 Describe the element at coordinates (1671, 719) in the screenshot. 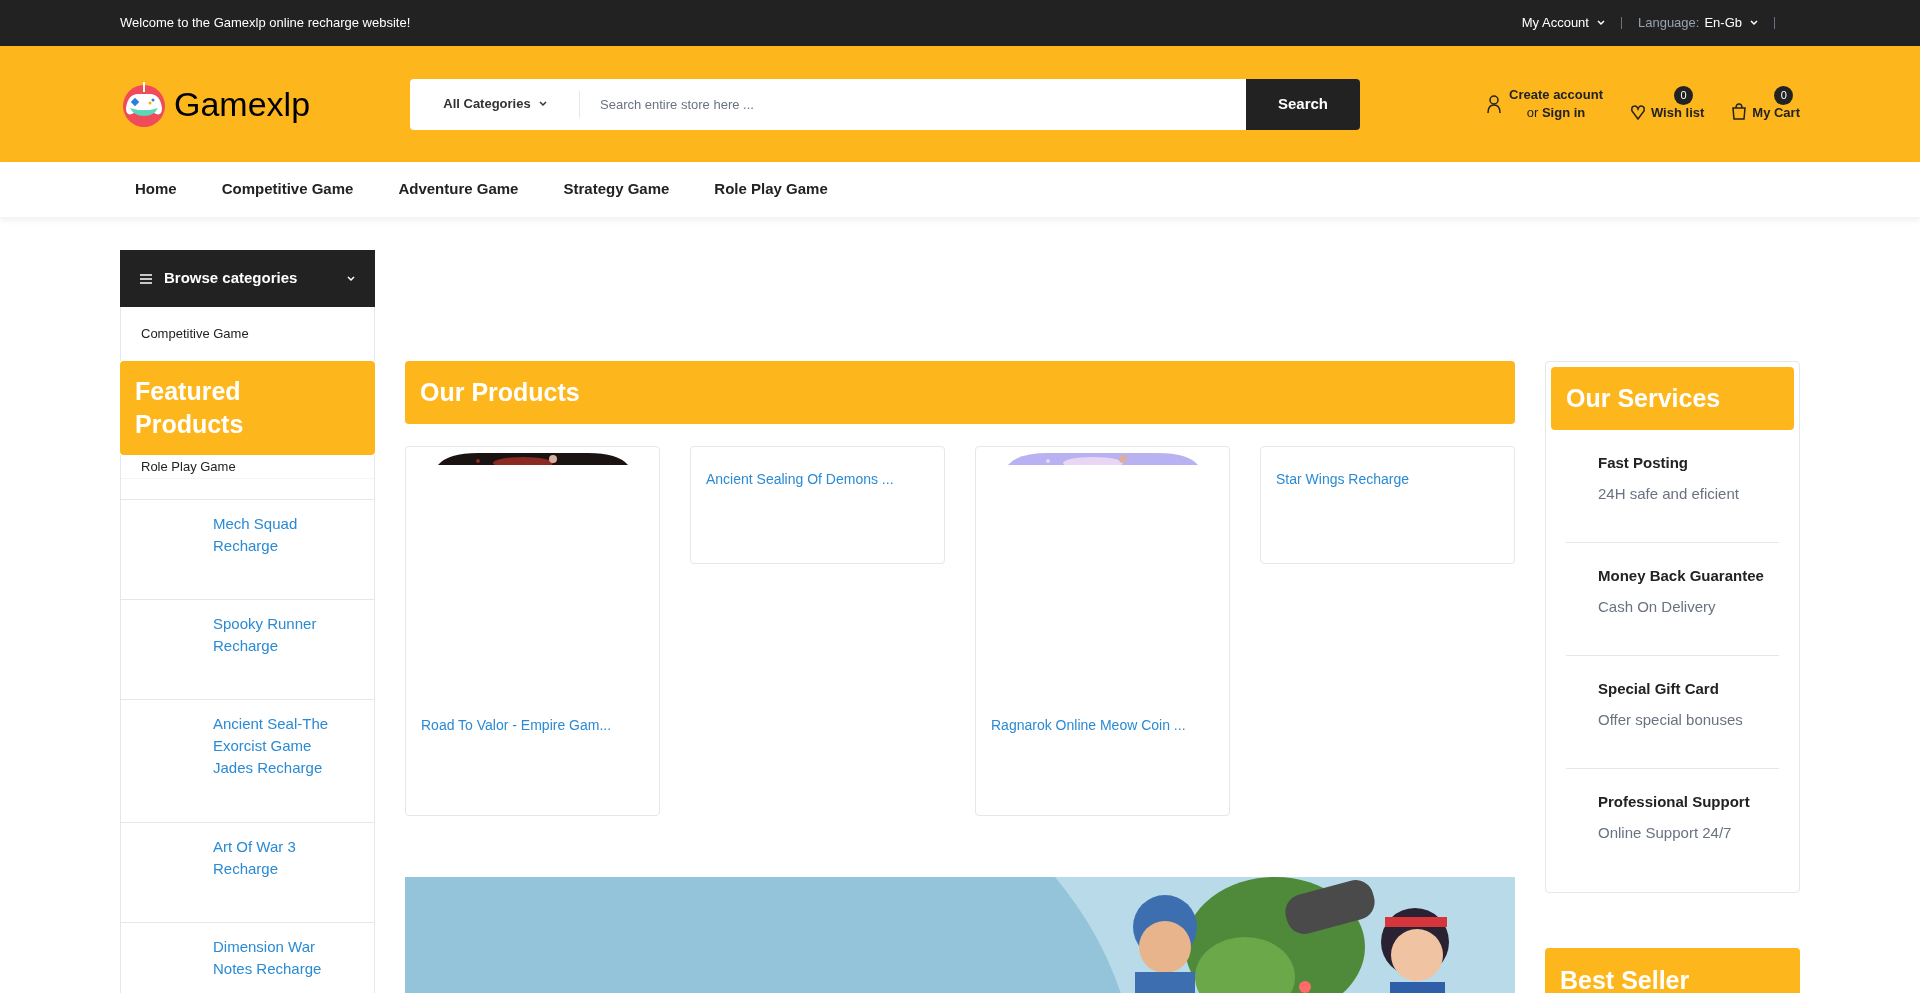

I see `service-subtitle: Offer special bonuses` at that location.